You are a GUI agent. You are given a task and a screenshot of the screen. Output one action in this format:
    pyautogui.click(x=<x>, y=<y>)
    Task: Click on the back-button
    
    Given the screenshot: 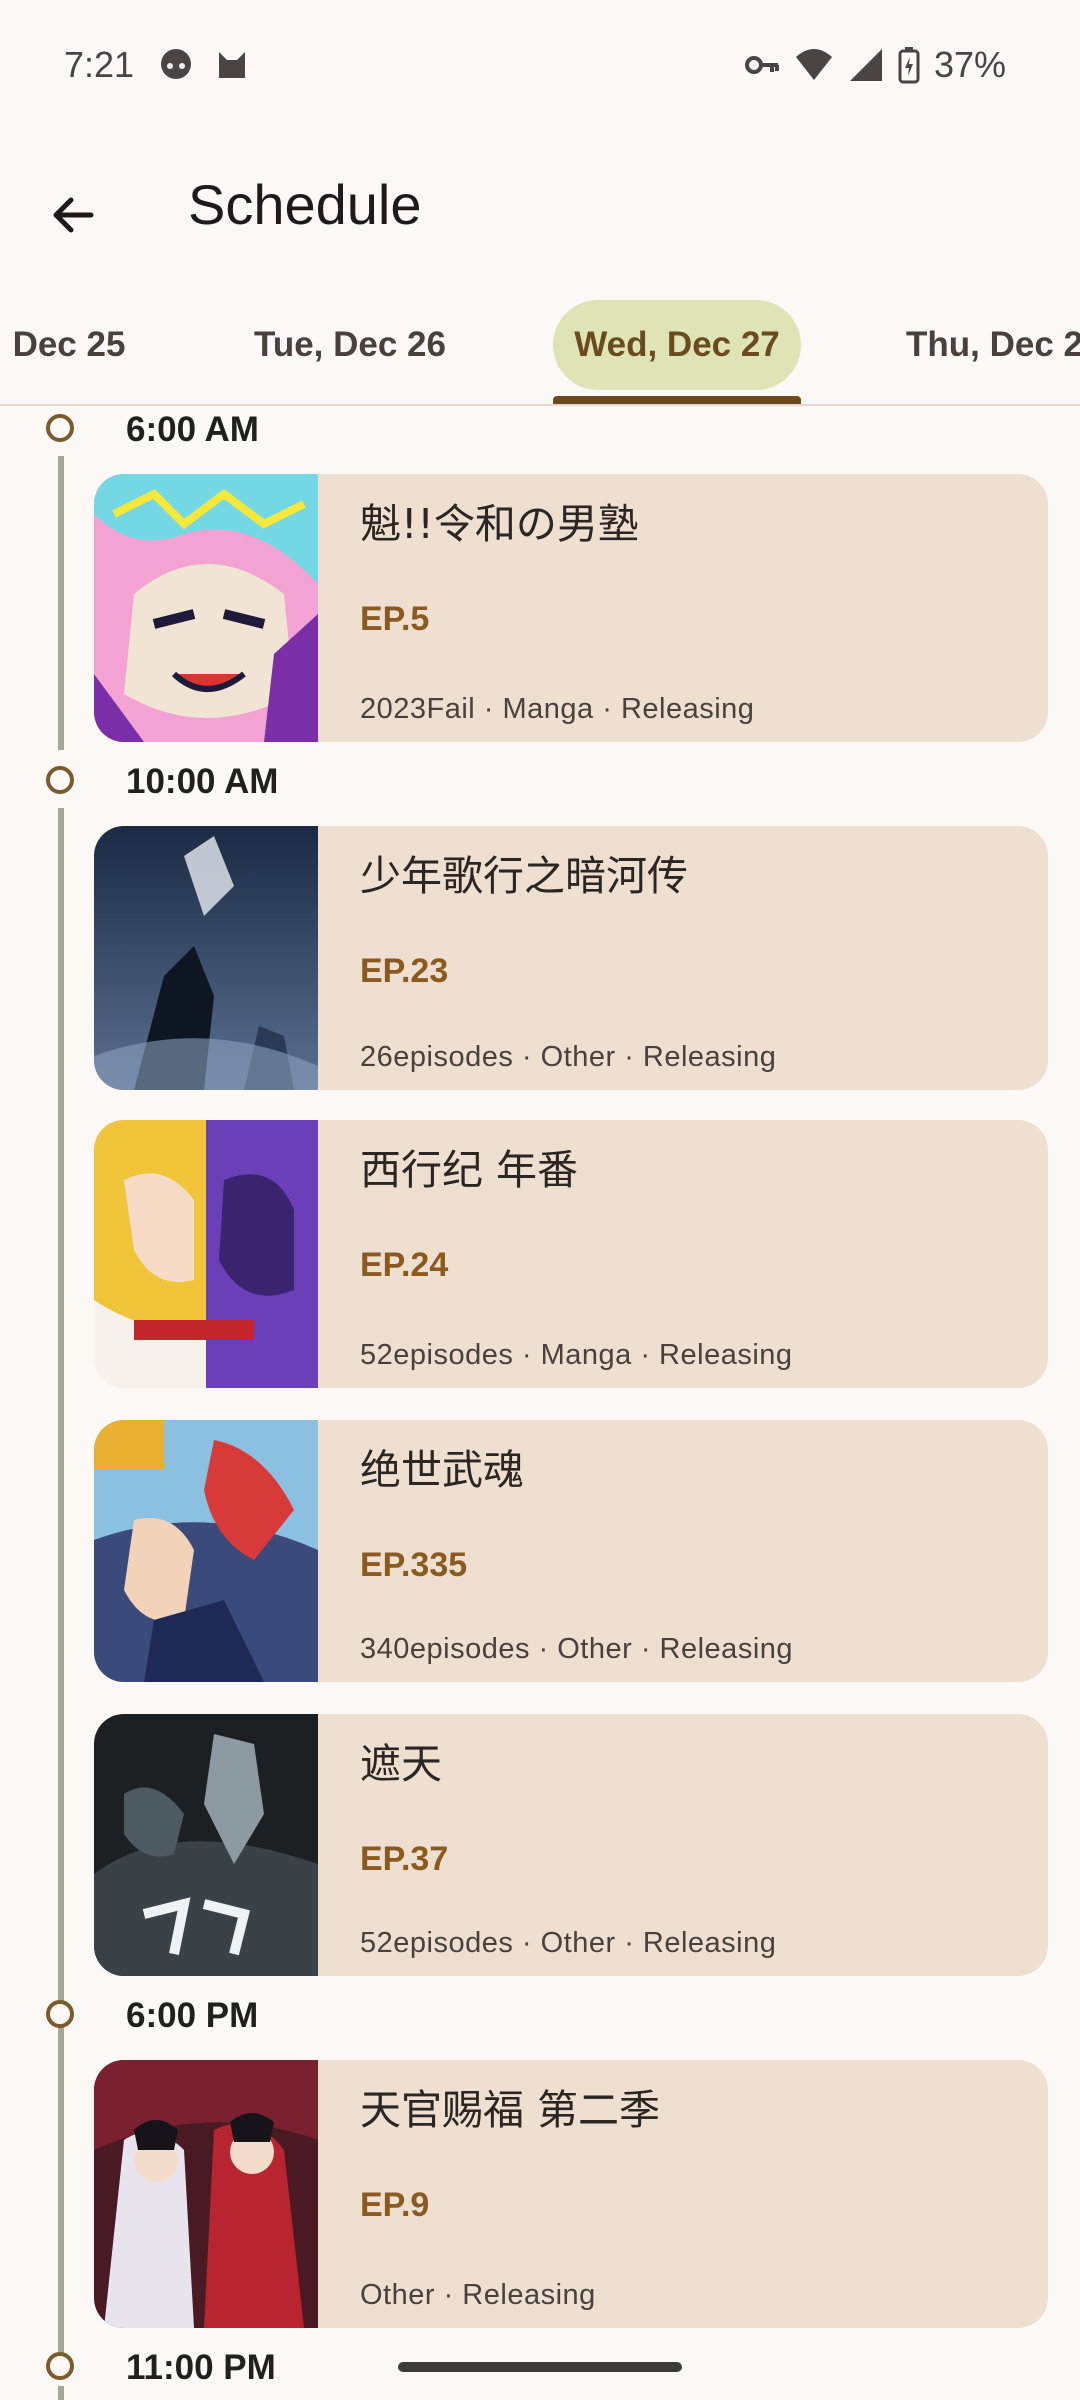 What is the action you would take?
    pyautogui.click(x=73, y=215)
    